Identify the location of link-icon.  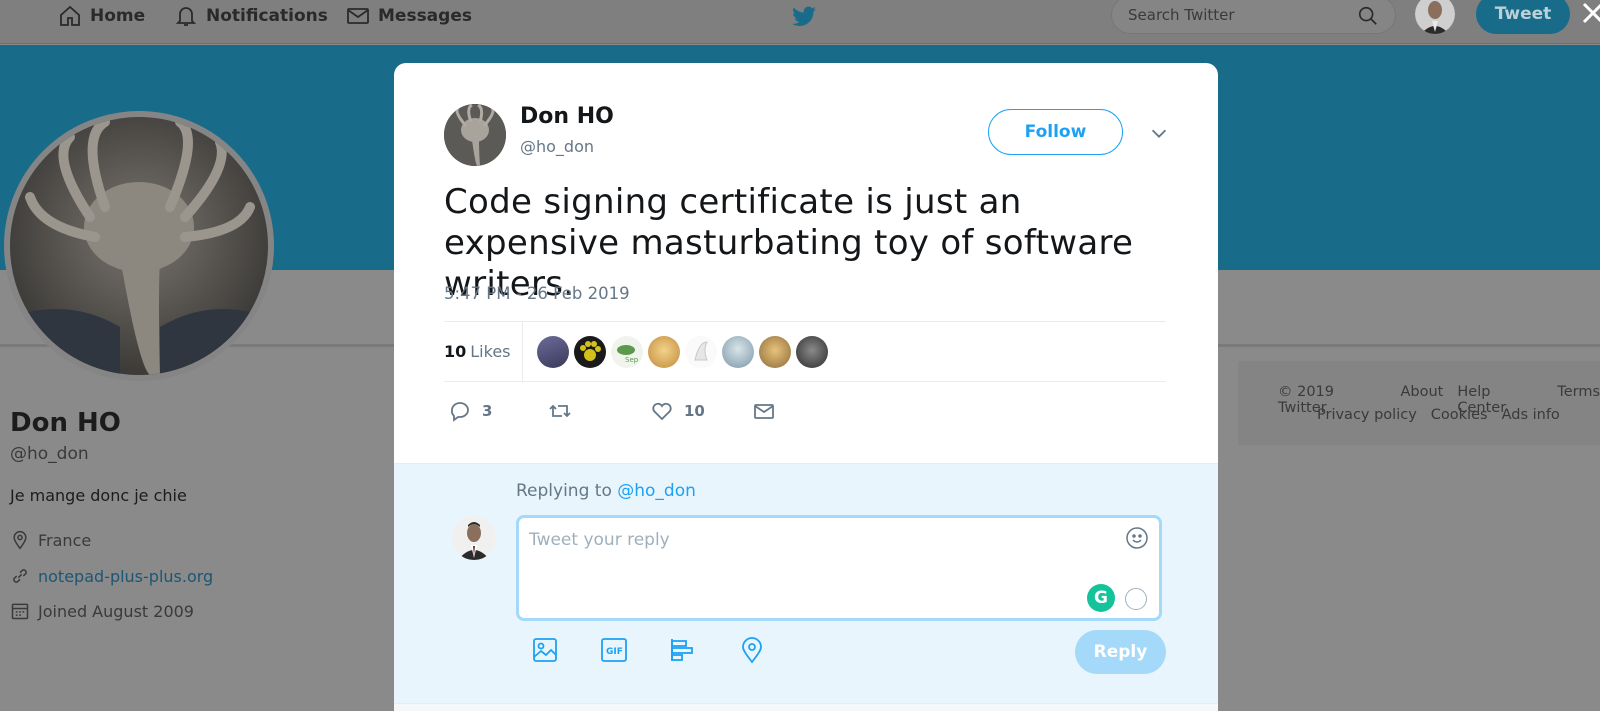
(20, 576).